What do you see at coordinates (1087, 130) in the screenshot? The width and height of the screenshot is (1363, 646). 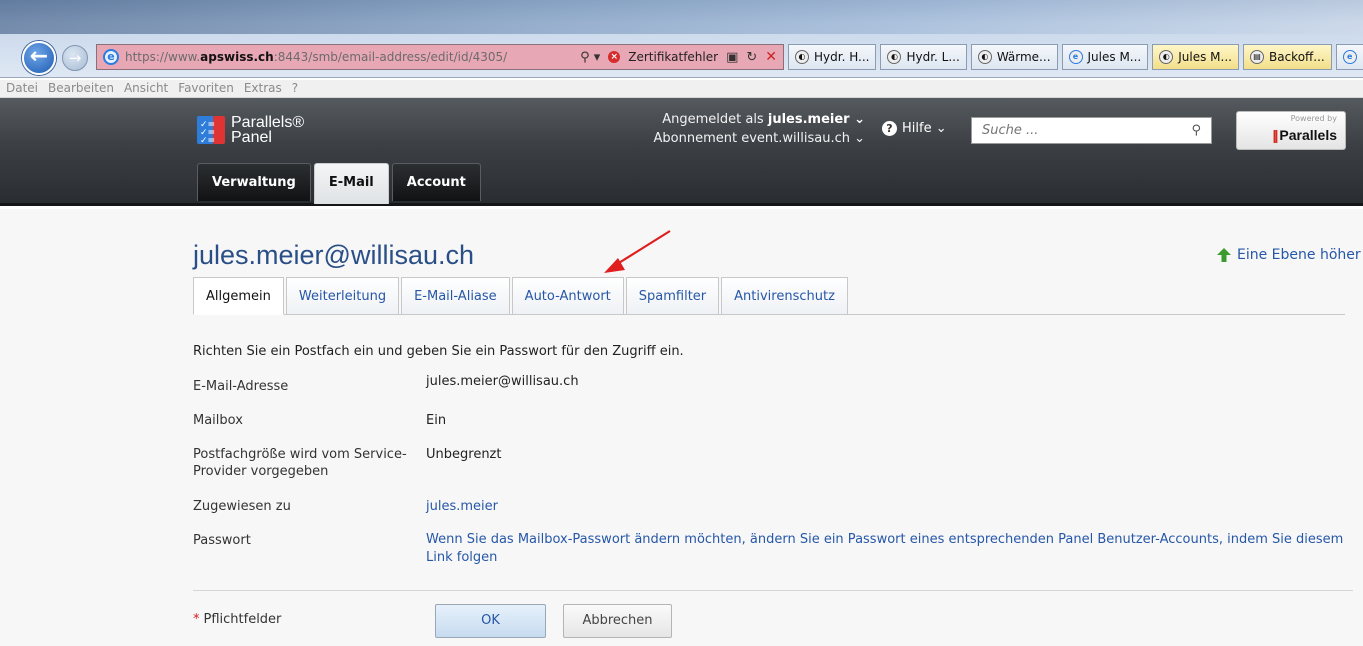 I see `search-input` at bounding box center [1087, 130].